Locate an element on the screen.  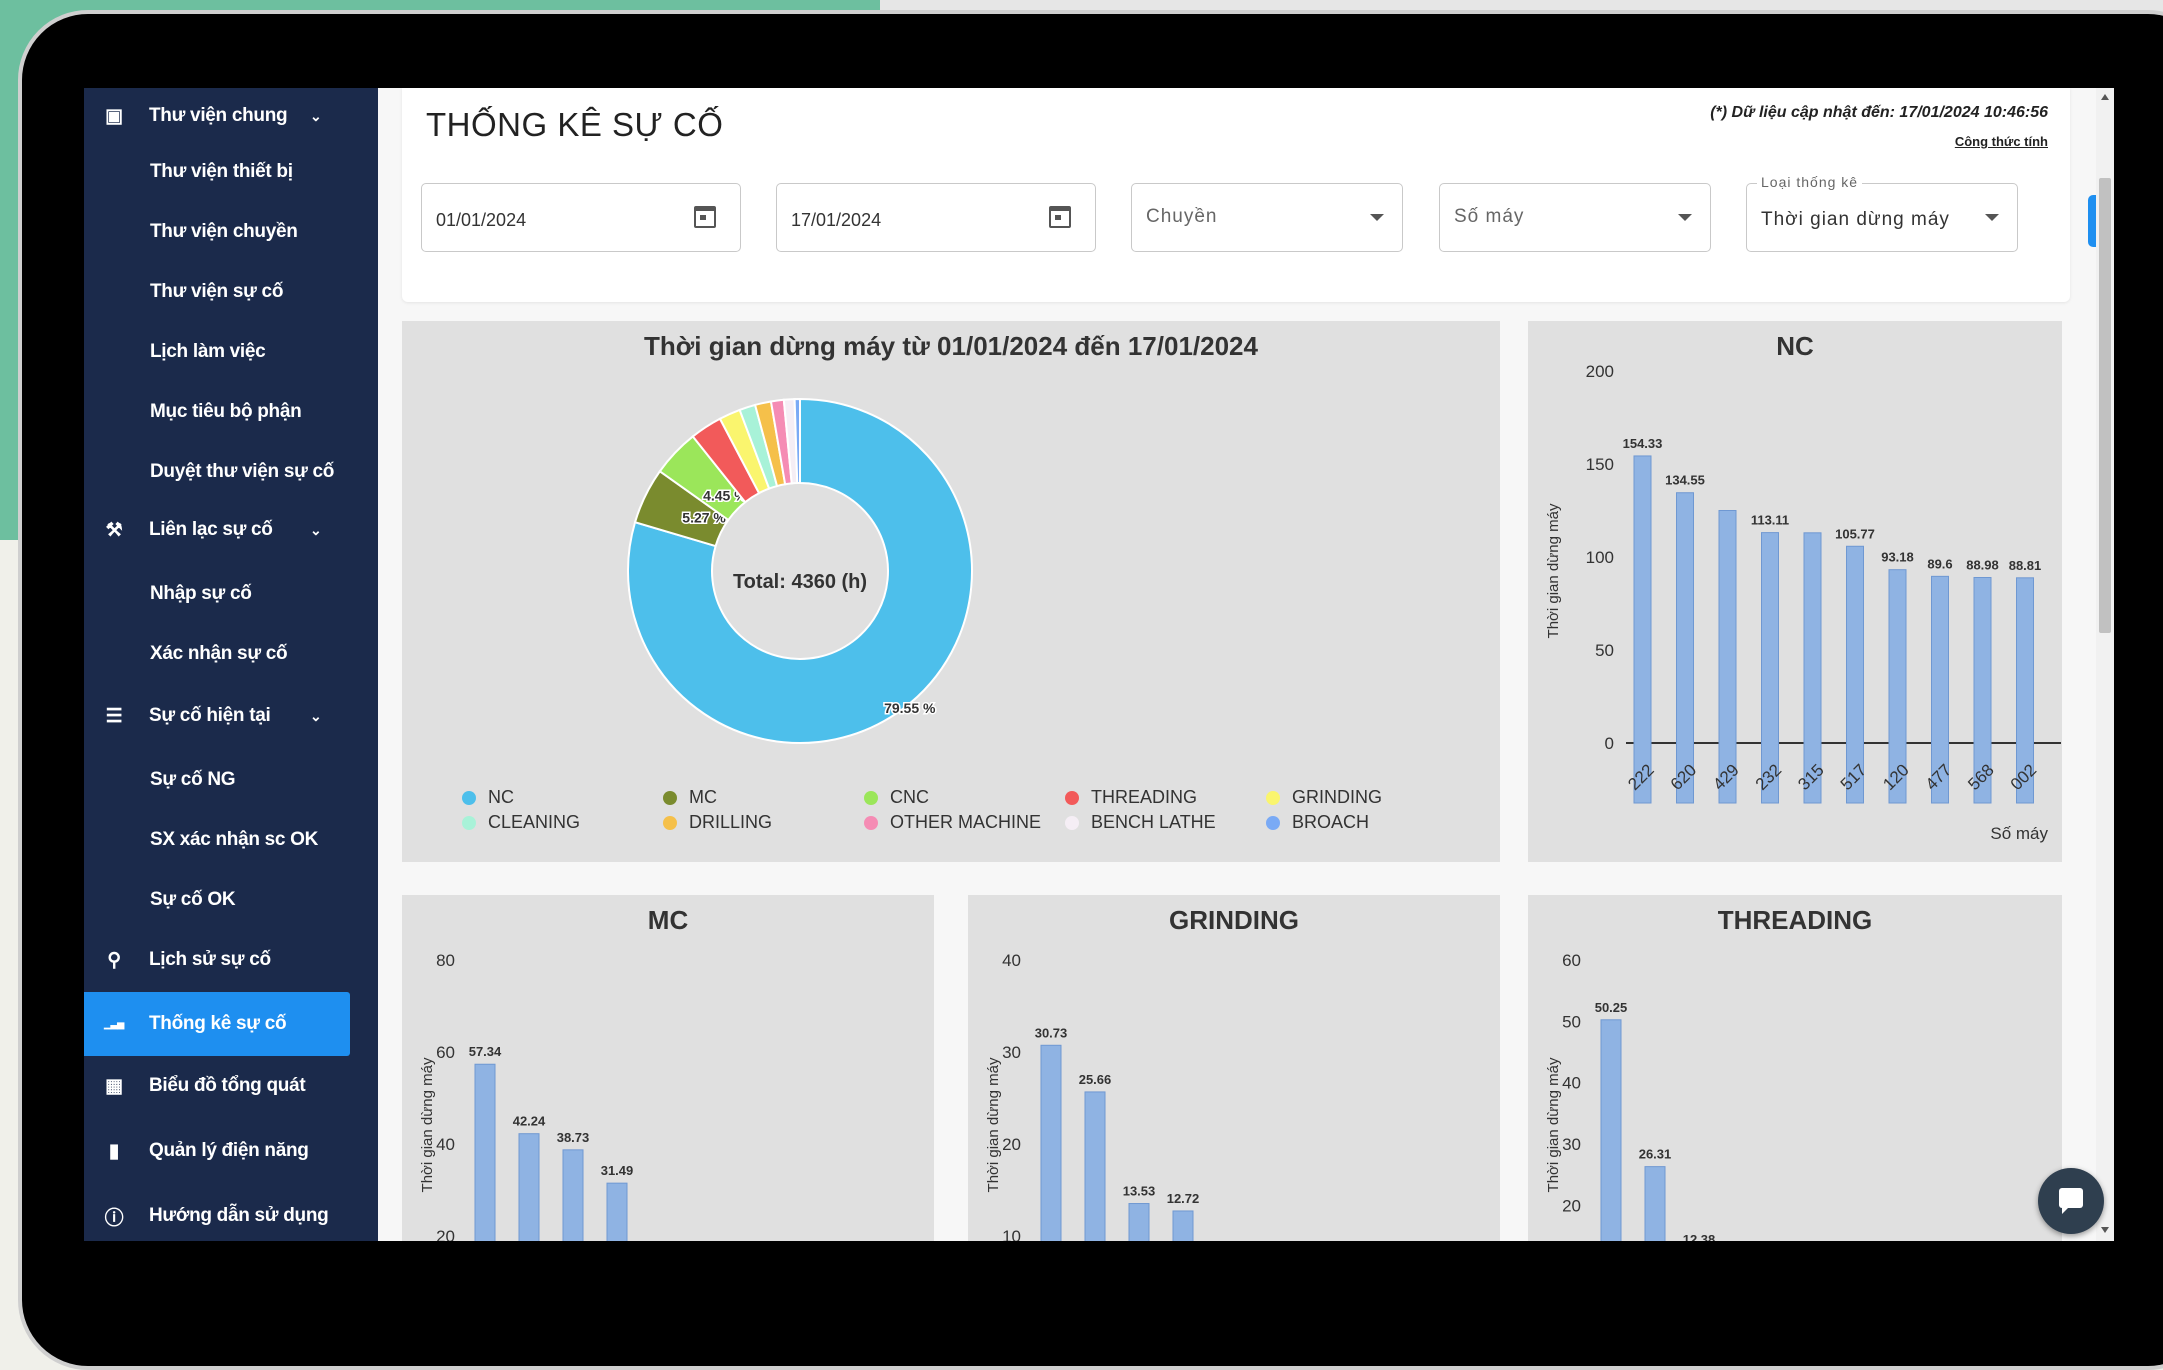
y-tick-label: 40 is located at coordinates (1011, 960).